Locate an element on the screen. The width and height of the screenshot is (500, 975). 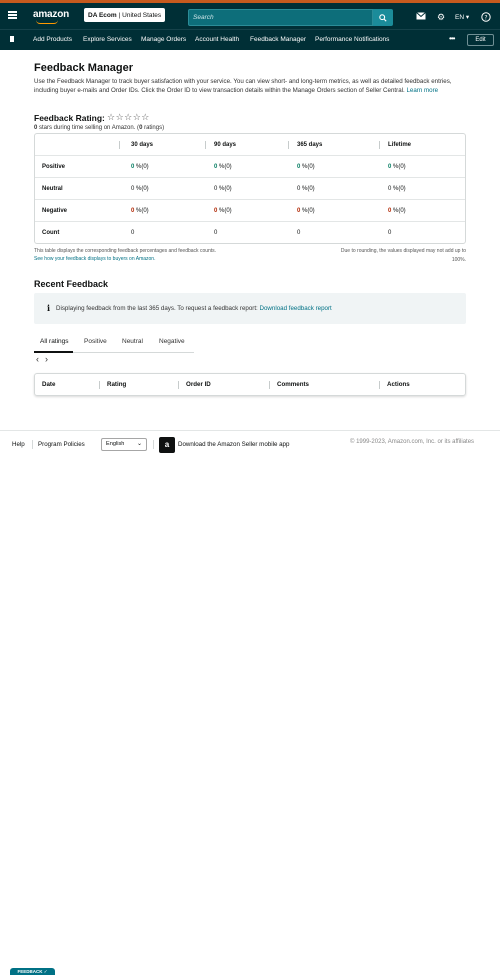
positive-30-days-suffix: %(0) is located at coordinates (141, 167).